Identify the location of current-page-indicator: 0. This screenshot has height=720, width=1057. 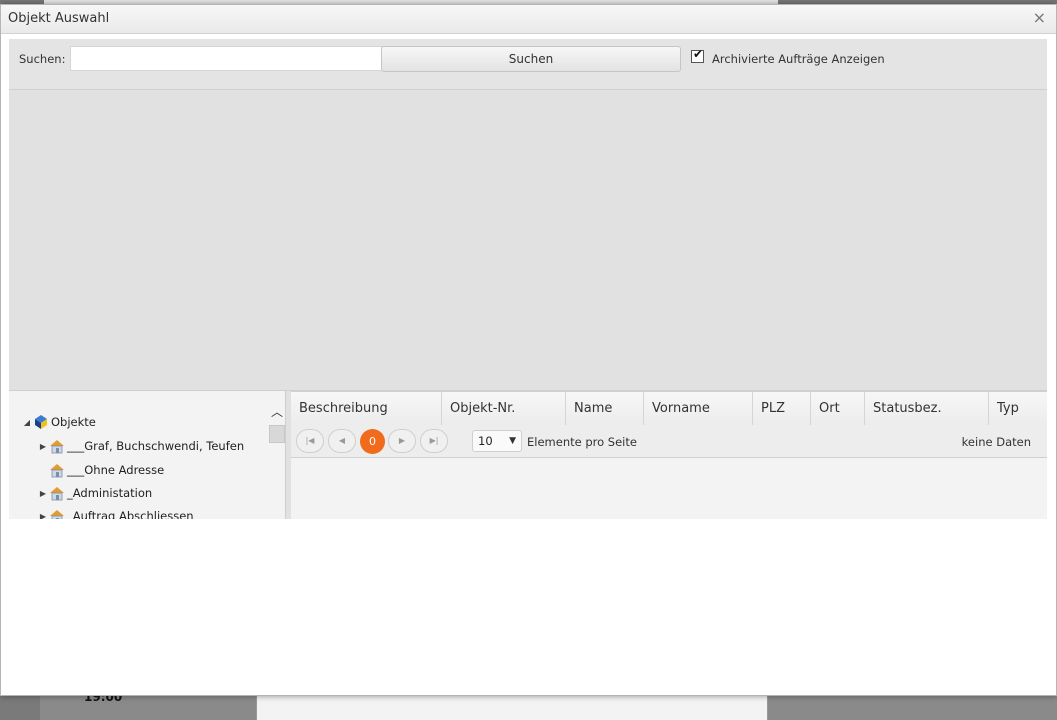
(372, 441).